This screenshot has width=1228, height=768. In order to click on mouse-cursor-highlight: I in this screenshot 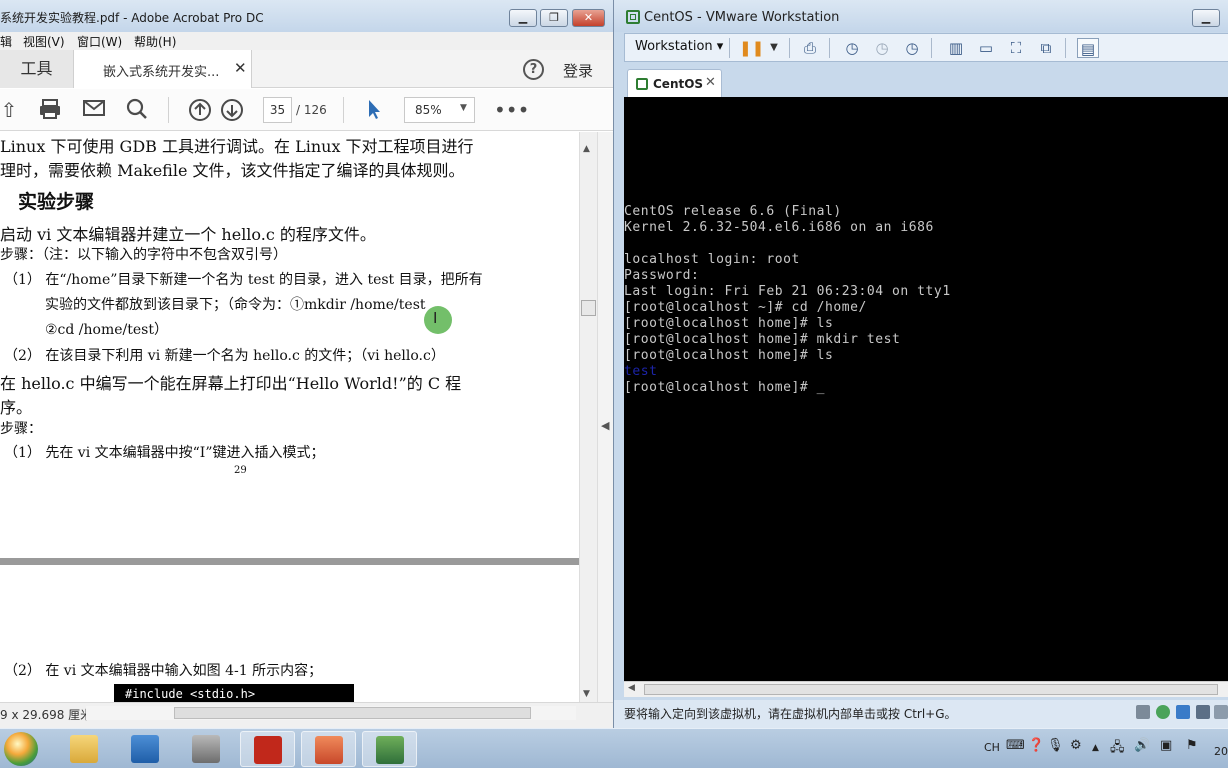, I will do `click(438, 320)`.